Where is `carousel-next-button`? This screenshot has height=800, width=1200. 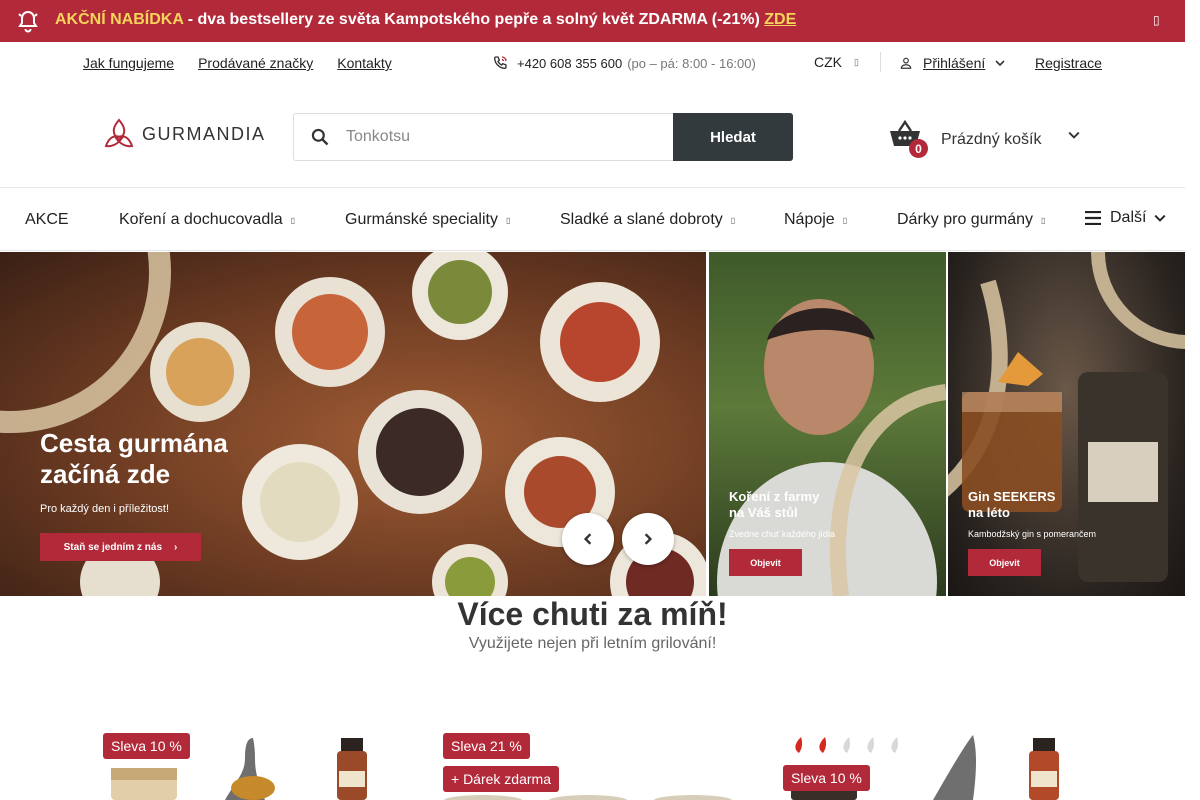
carousel-next-button is located at coordinates (648, 539).